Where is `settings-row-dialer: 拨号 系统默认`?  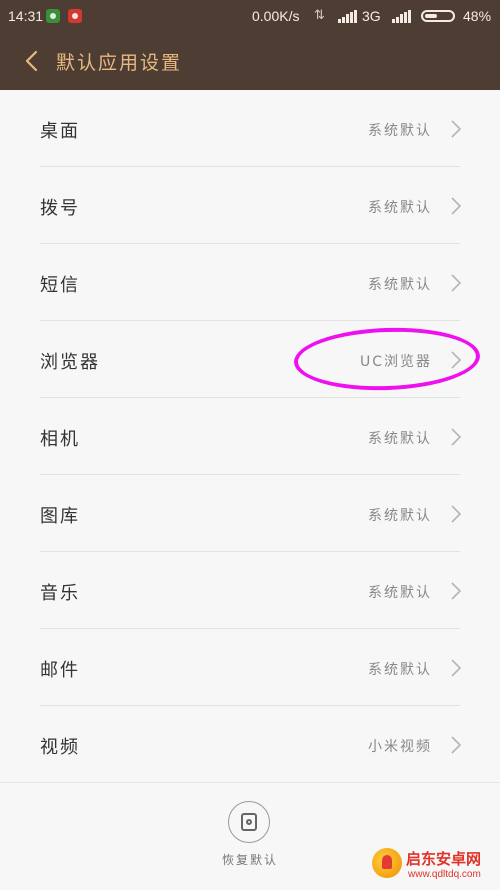
settings-row-dialer: 拨号 系统默认 is located at coordinates (250, 205).